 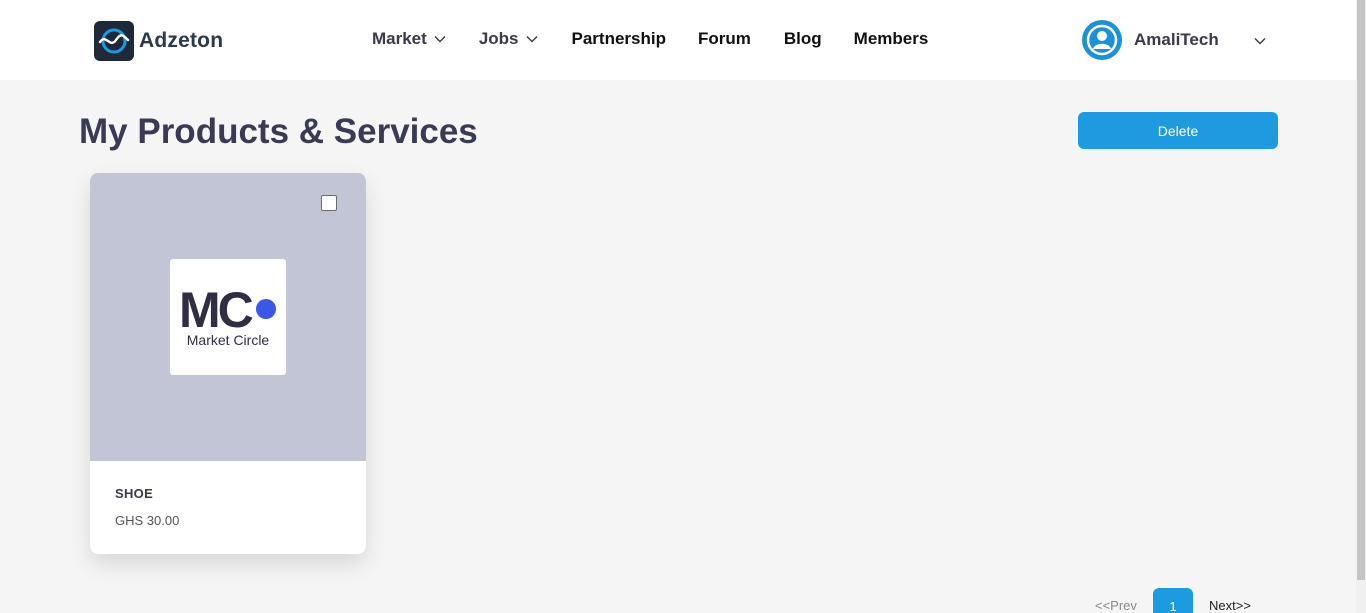 What do you see at coordinates (1178, 130) in the screenshot?
I see `delete-button: Delete` at bounding box center [1178, 130].